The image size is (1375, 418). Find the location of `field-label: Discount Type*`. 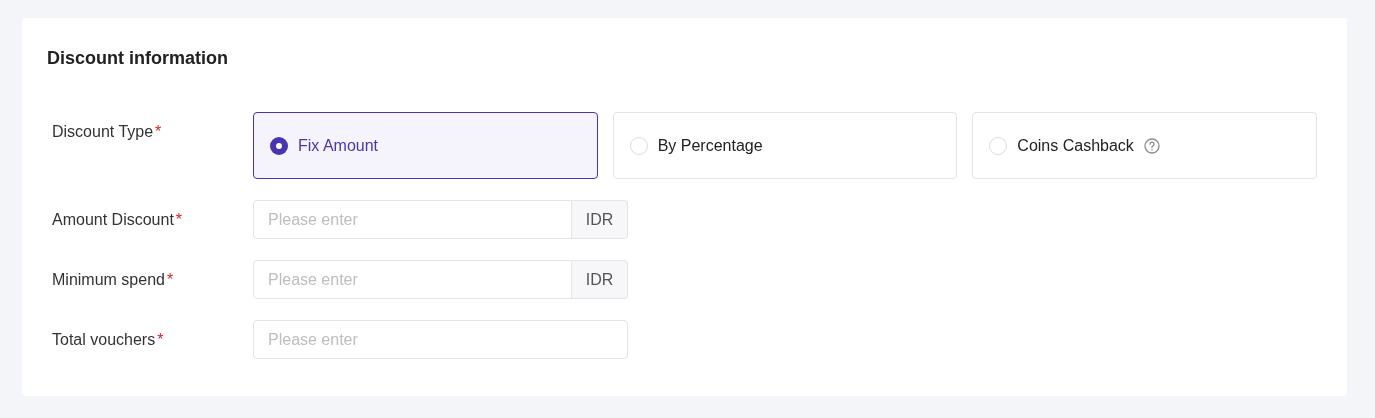

field-label: Discount Type* is located at coordinates (107, 131).